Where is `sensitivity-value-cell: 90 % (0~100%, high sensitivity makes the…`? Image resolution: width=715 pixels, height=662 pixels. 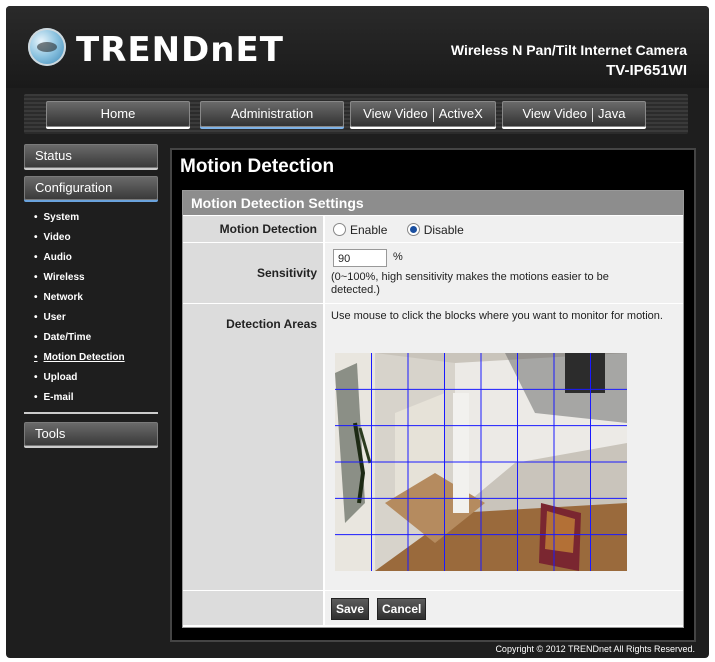
sensitivity-value-cell: 90 % (0~100%, high sensitivity makes the… is located at coordinates (504, 273).